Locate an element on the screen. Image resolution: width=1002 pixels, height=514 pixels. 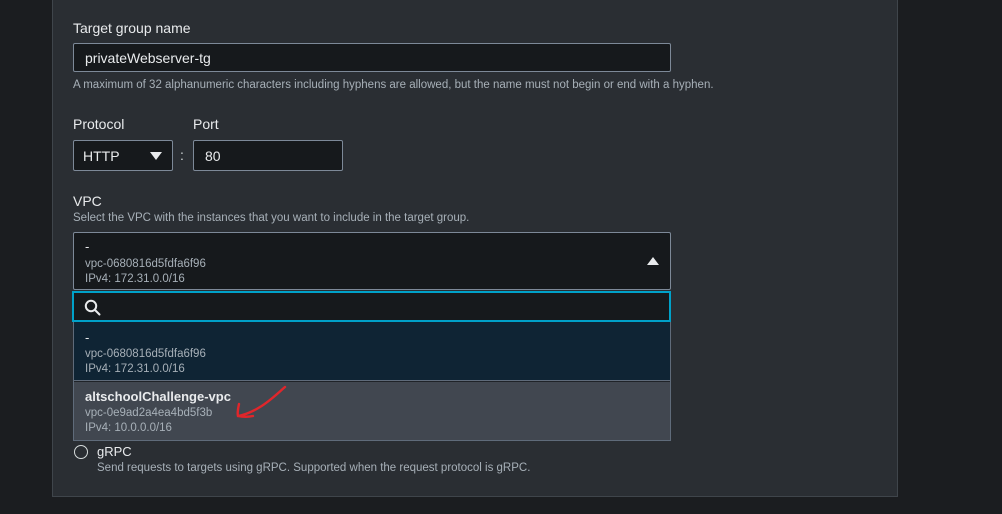
vpc-option-id: vpc-0e9ad2a4ea4bd5f3b is located at coordinates (149, 413).